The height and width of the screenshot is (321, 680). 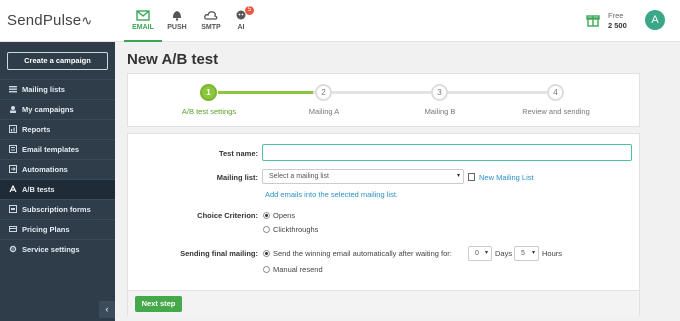 What do you see at coordinates (51, 249) in the screenshot?
I see `sidebar-item-label: Service settings` at bounding box center [51, 249].